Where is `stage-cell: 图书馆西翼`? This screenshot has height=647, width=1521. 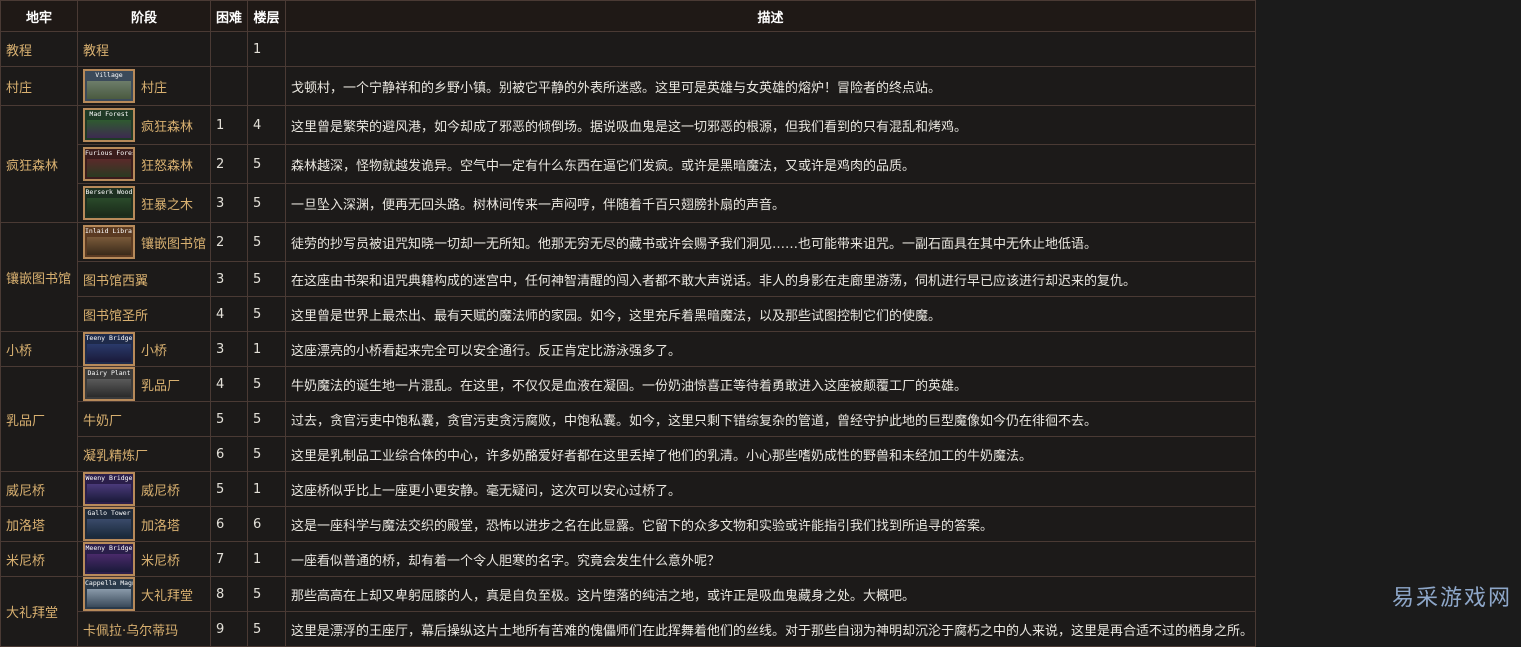
stage-cell: 图书馆西翼 is located at coordinates (144, 279).